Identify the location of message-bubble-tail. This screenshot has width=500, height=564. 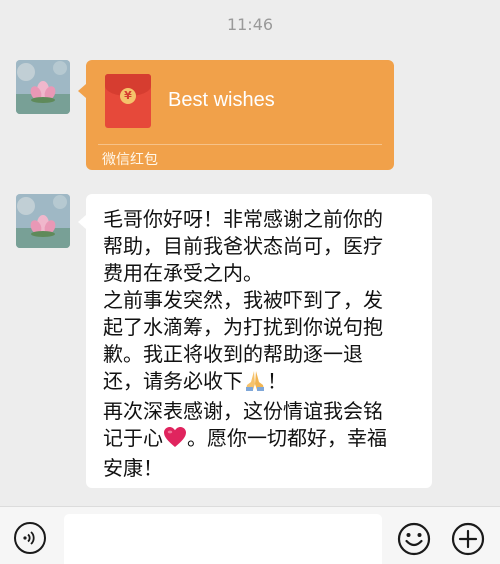
(82, 222).